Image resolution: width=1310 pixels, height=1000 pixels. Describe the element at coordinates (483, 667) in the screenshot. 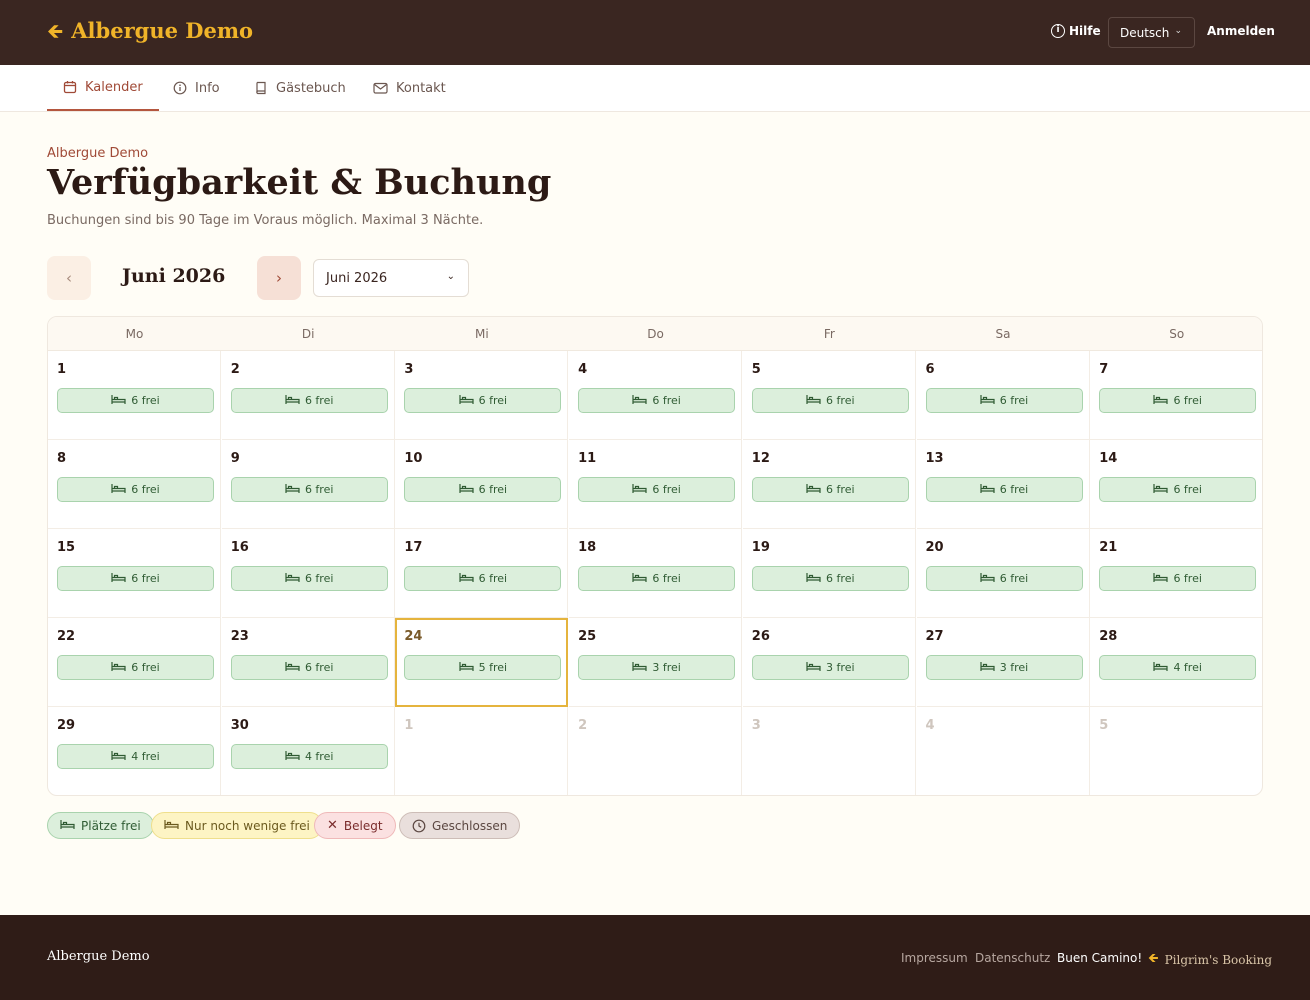

I see `availability-badge: 5 frei` at that location.